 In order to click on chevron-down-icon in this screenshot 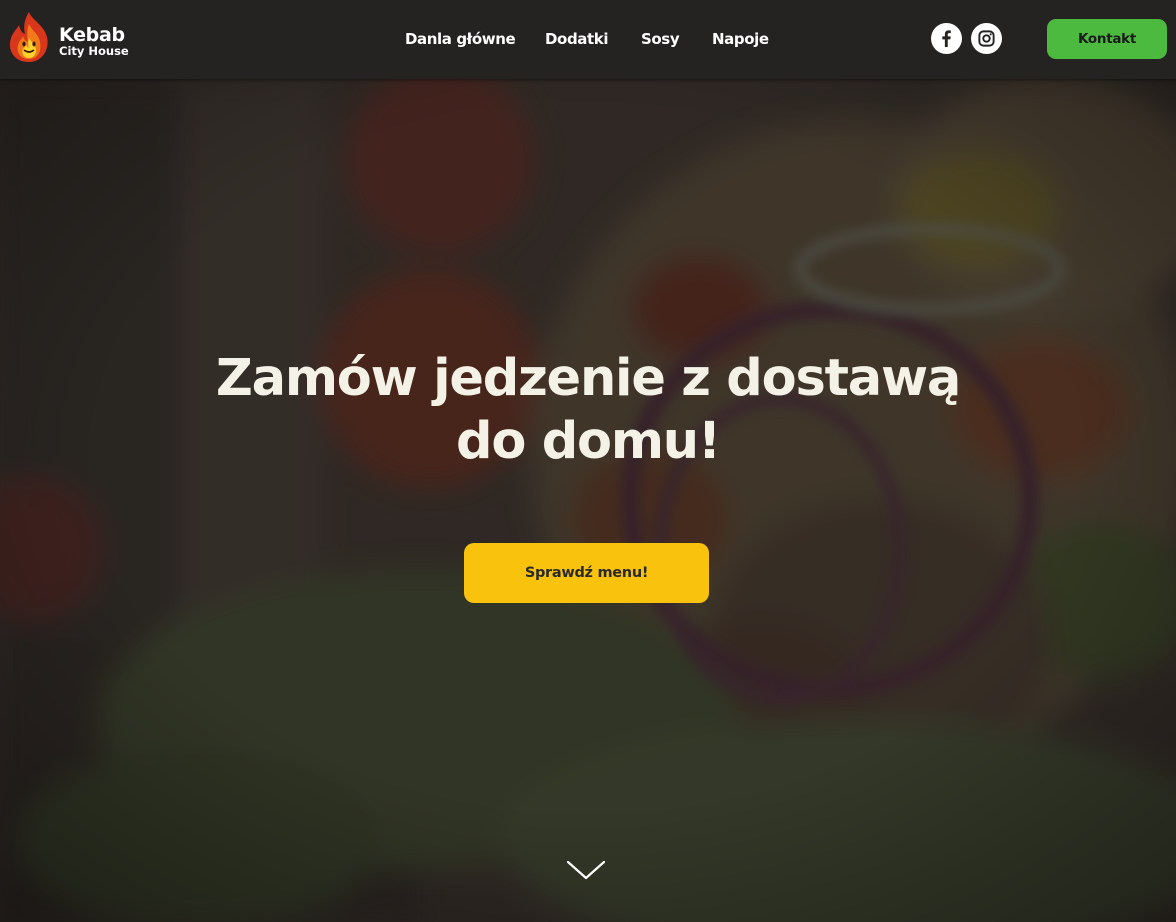, I will do `click(586, 871)`.